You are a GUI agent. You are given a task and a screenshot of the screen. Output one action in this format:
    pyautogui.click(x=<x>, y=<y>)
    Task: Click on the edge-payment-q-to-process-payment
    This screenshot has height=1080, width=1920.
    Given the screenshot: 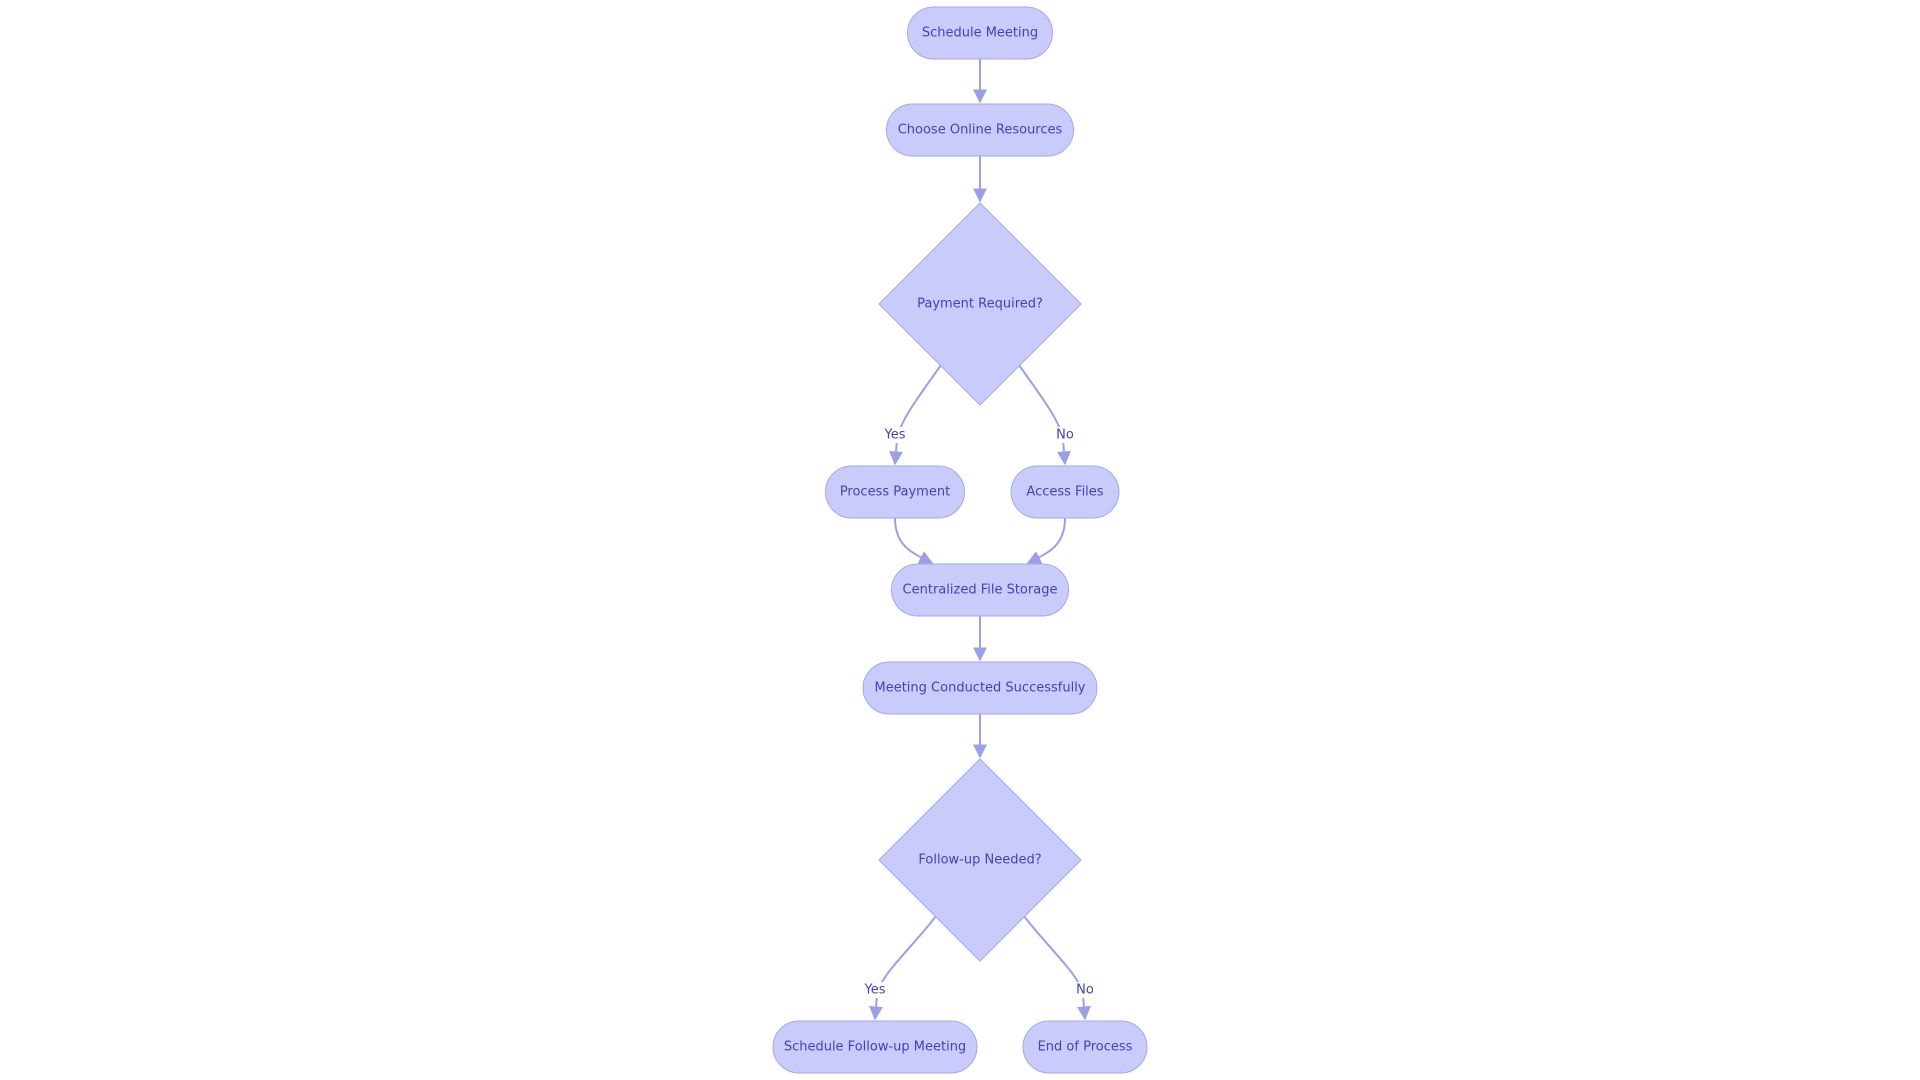 What is the action you would take?
    pyautogui.click(x=915, y=415)
    